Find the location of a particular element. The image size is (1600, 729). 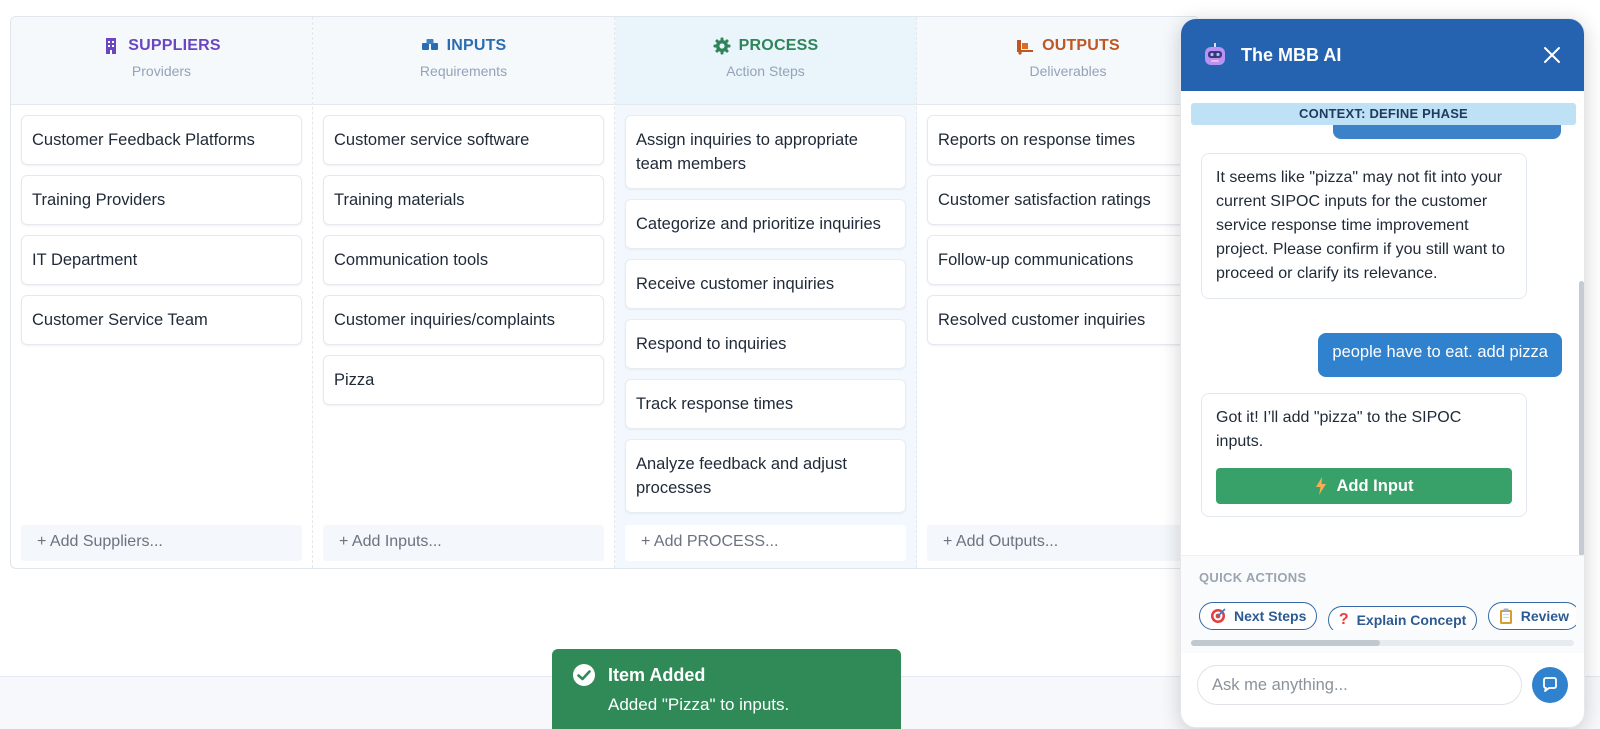

column-title: PROCESS is located at coordinates (778, 45).